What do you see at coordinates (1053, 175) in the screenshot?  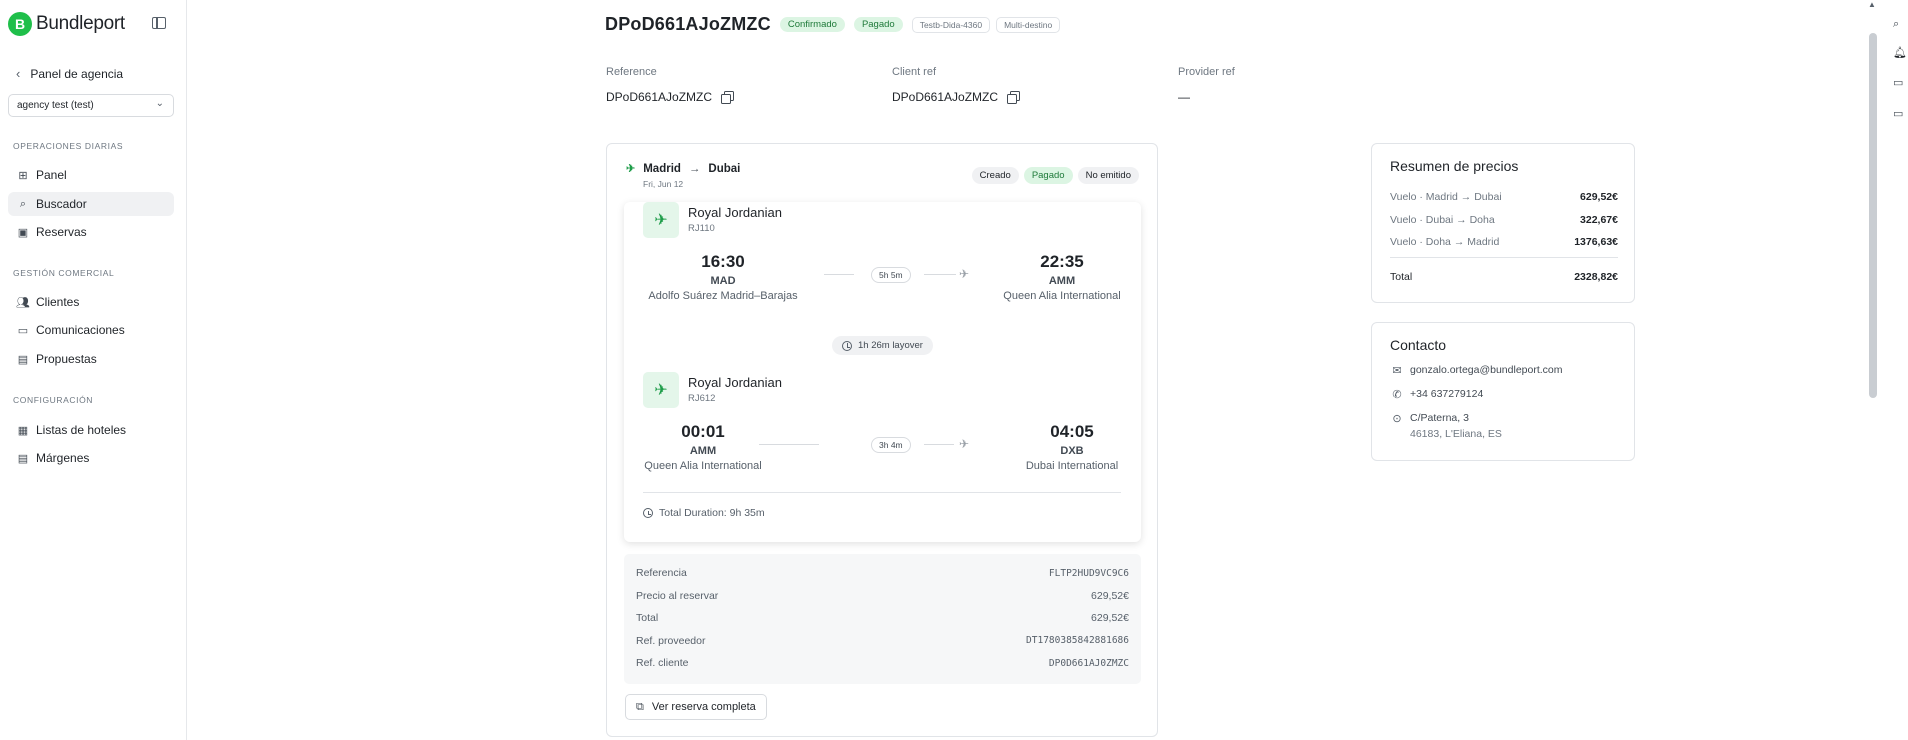 I see `flight-status-pills: Creado Pagado No emitido` at bounding box center [1053, 175].